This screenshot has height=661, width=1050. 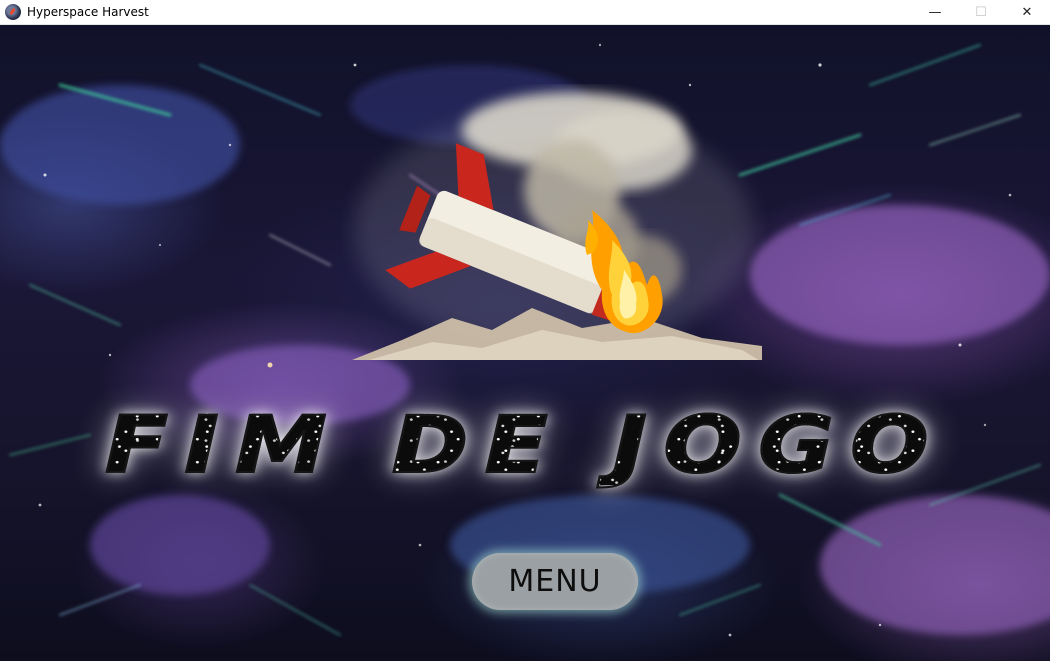 I want to click on maximize-button: ☐, so click(x=981, y=12).